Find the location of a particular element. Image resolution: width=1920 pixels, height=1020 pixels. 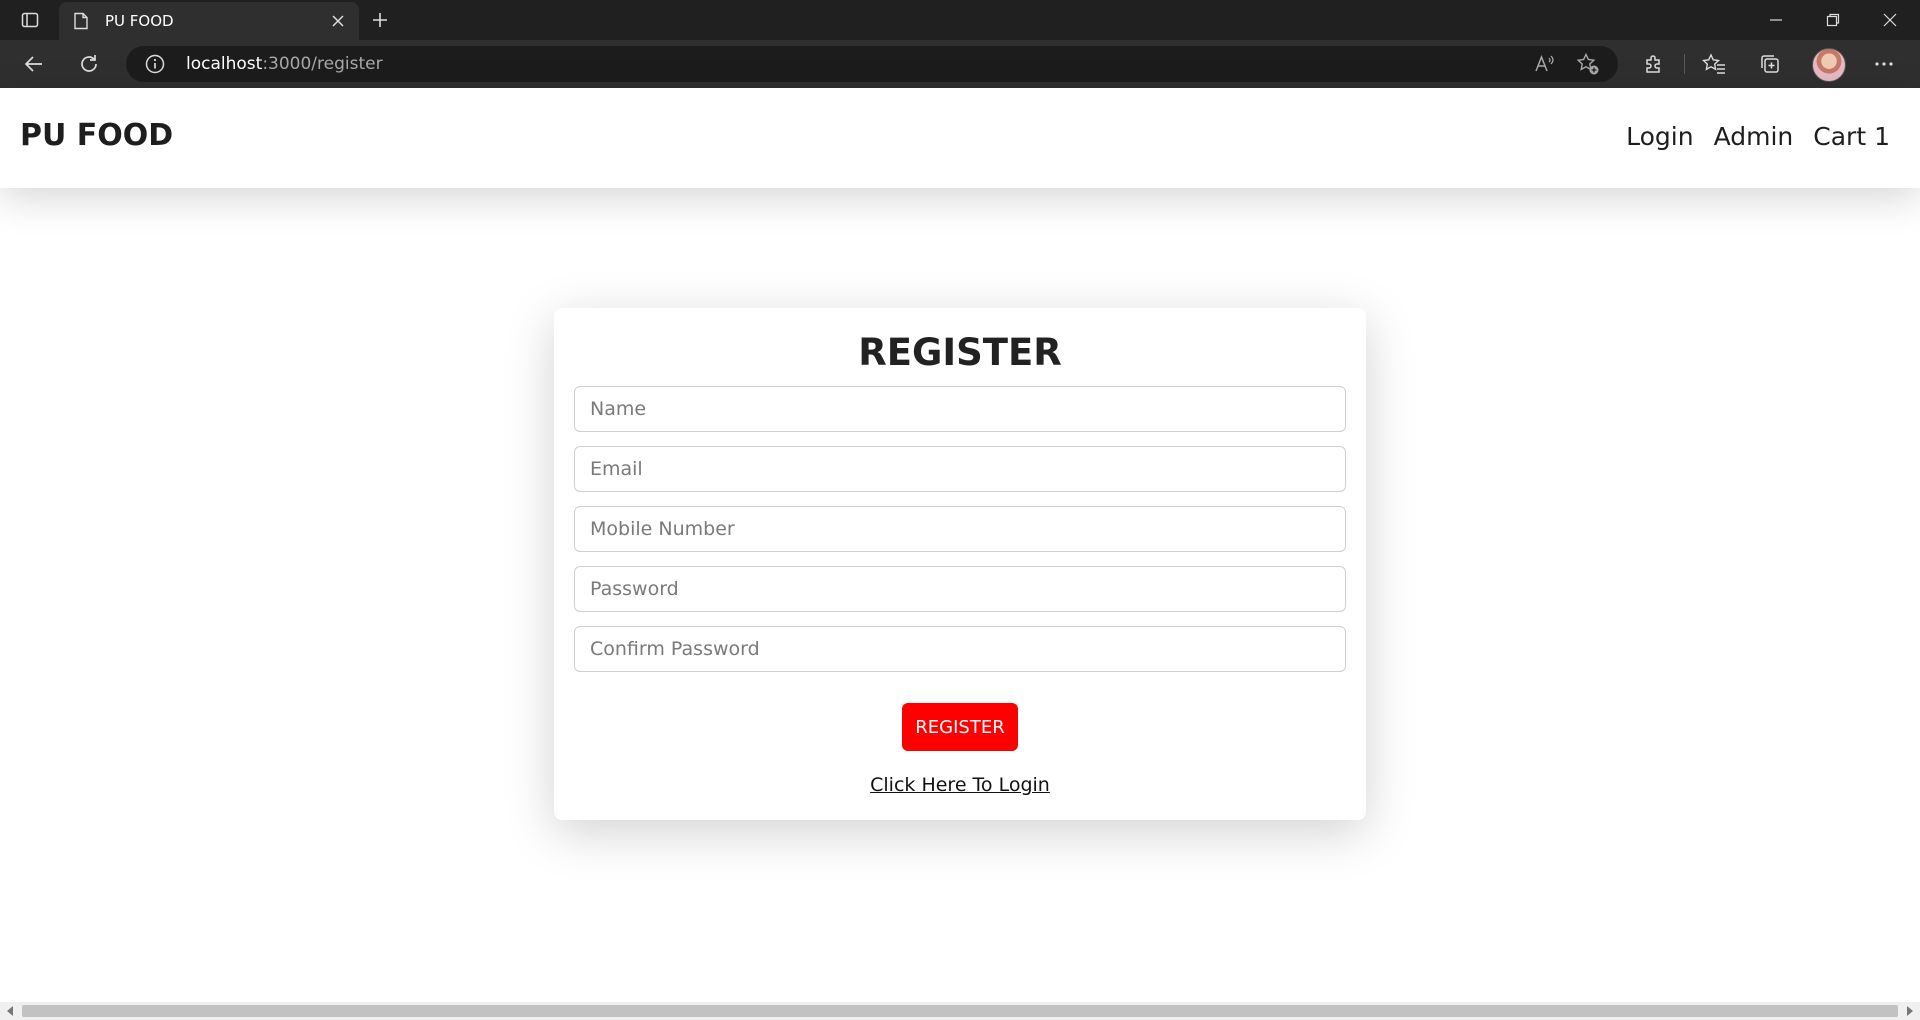

browser-tab: PU FOOD is located at coordinates (209, 21).